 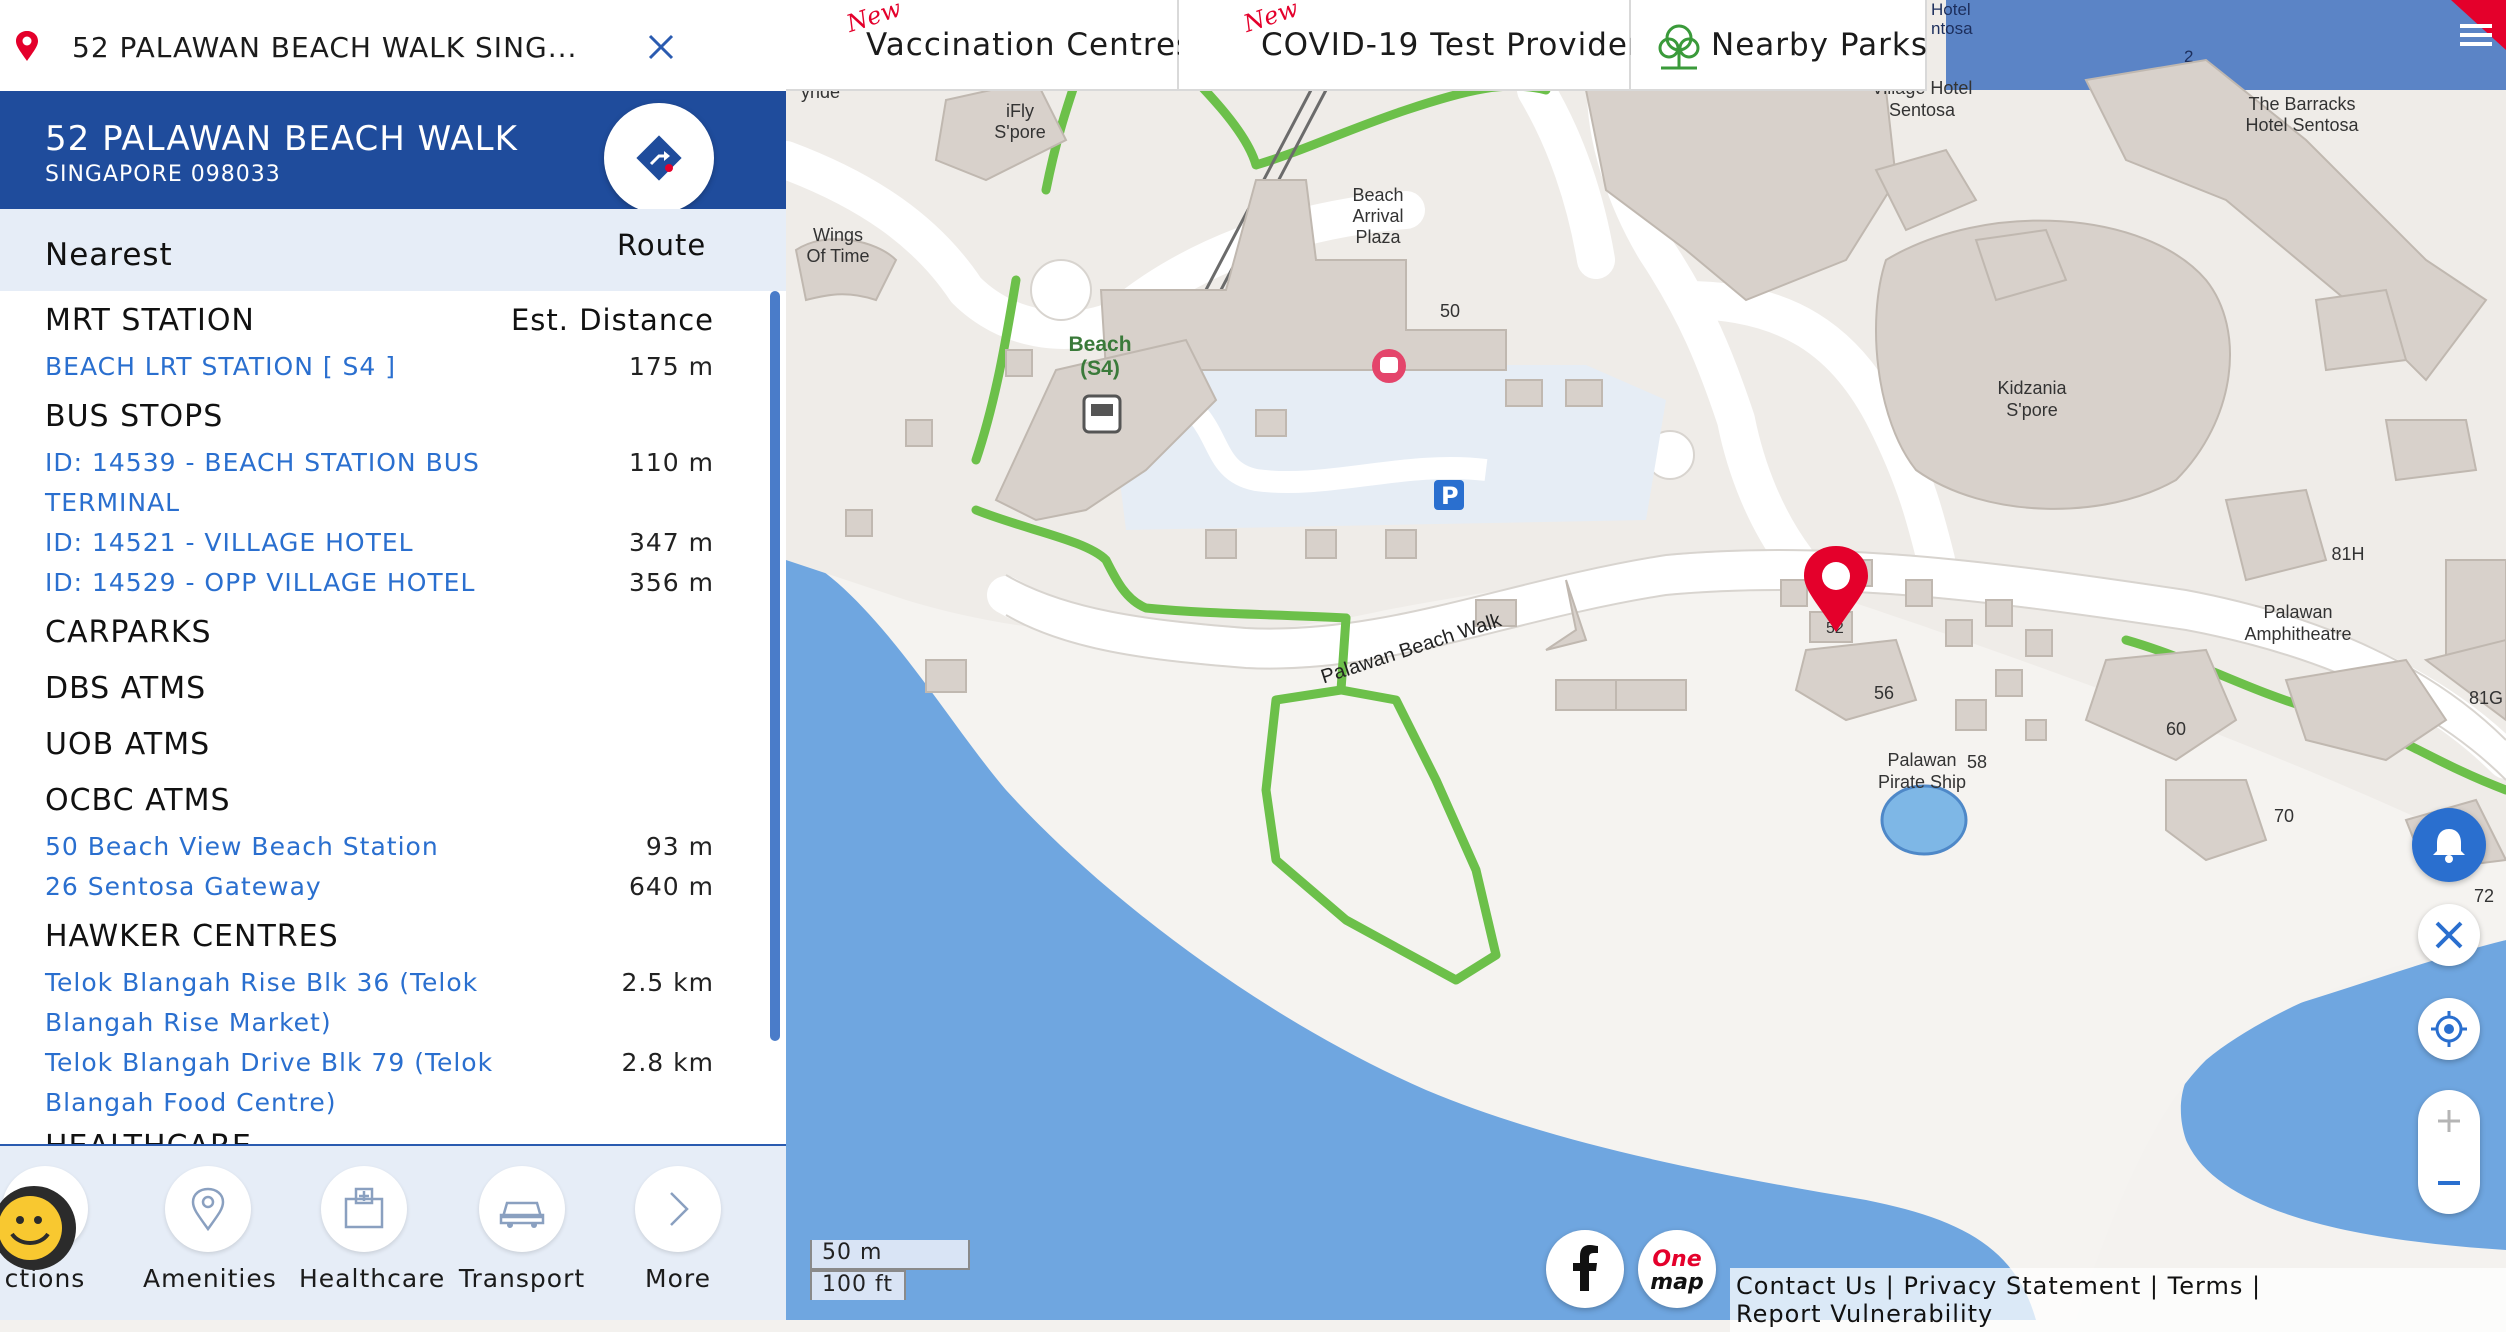 I want to click on map-label-ifly-2: S'pore, so click(x=1019, y=132).